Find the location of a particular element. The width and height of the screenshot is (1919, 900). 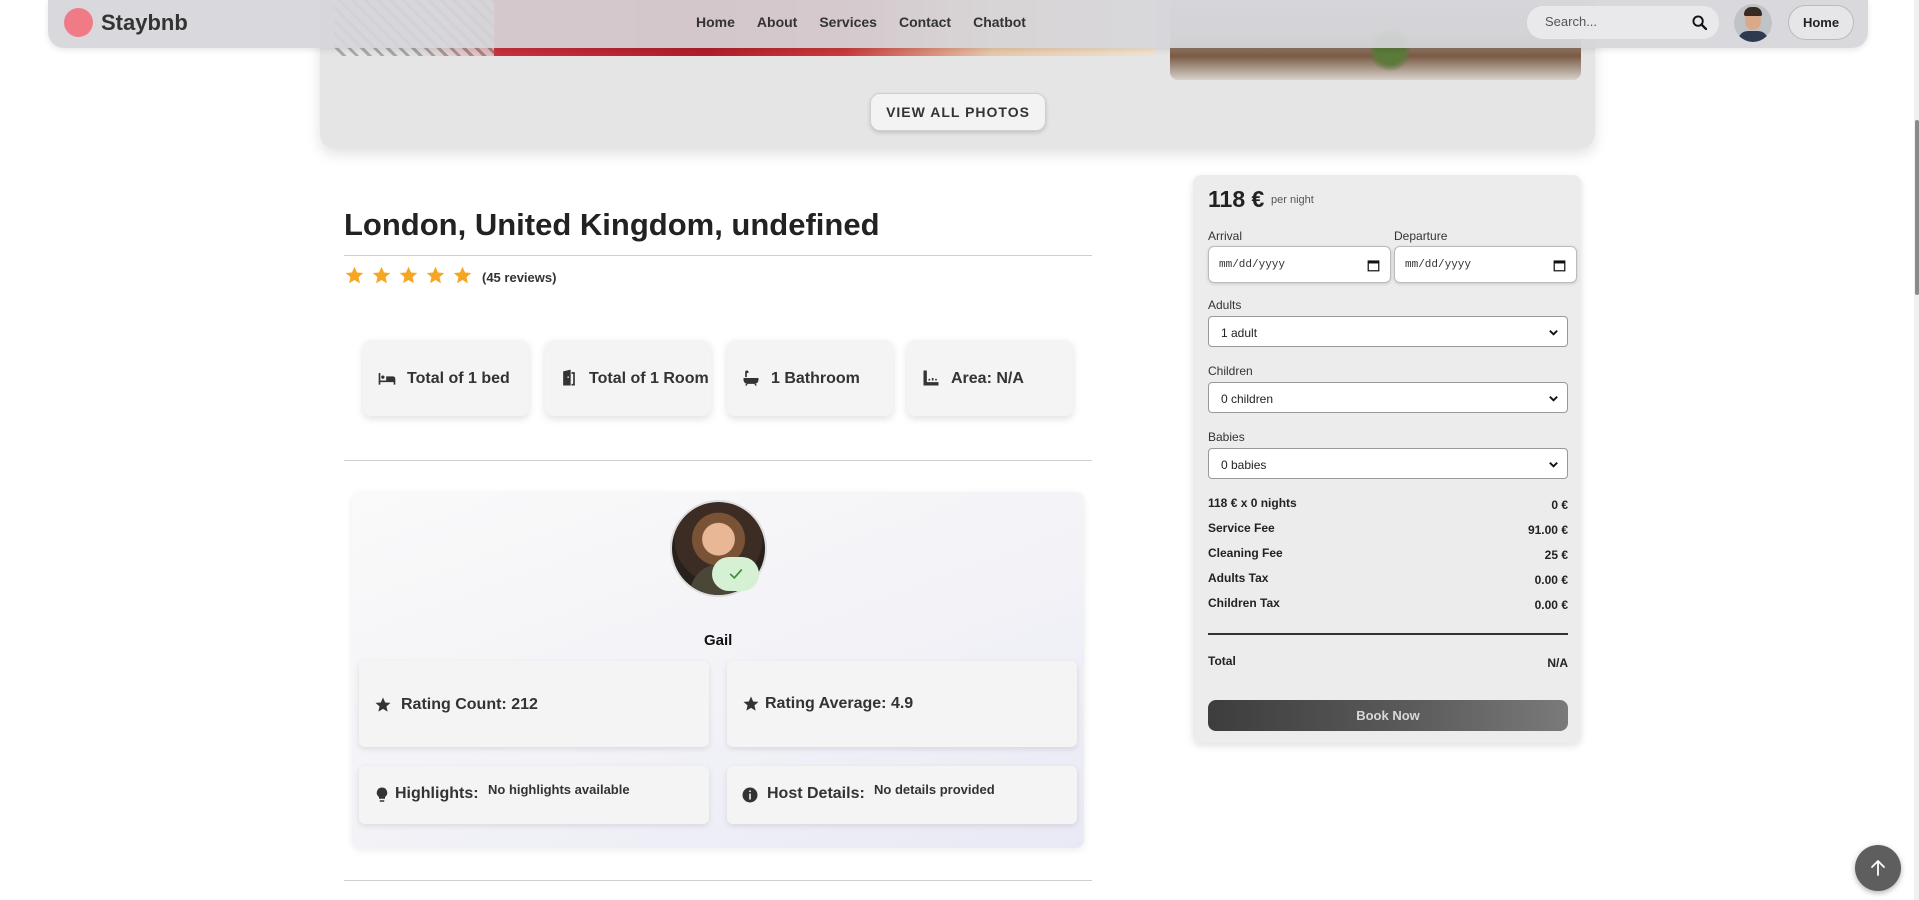

ruler-icon is located at coordinates (931, 378).